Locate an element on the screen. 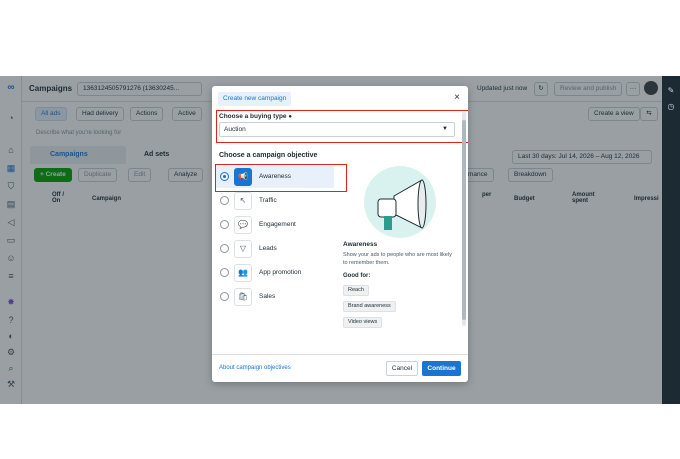 Image resolution: width=680 pixels, height=459 pixels. objective-option-traffic: ↖ Traffic is located at coordinates (274, 201).